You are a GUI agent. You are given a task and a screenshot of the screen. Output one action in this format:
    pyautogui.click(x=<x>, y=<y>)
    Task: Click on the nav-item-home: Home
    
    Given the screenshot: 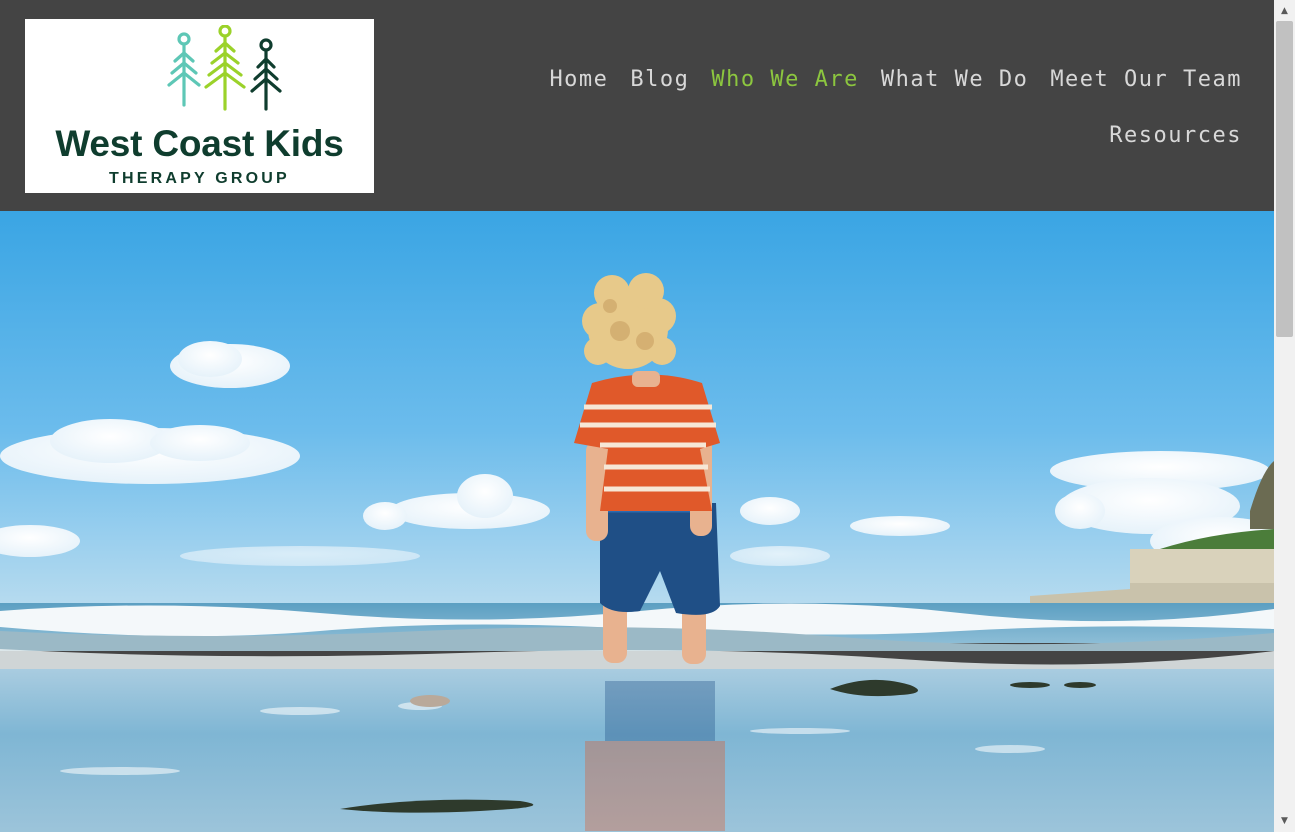 What is the action you would take?
    pyautogui.click(x=578, y=79)
    